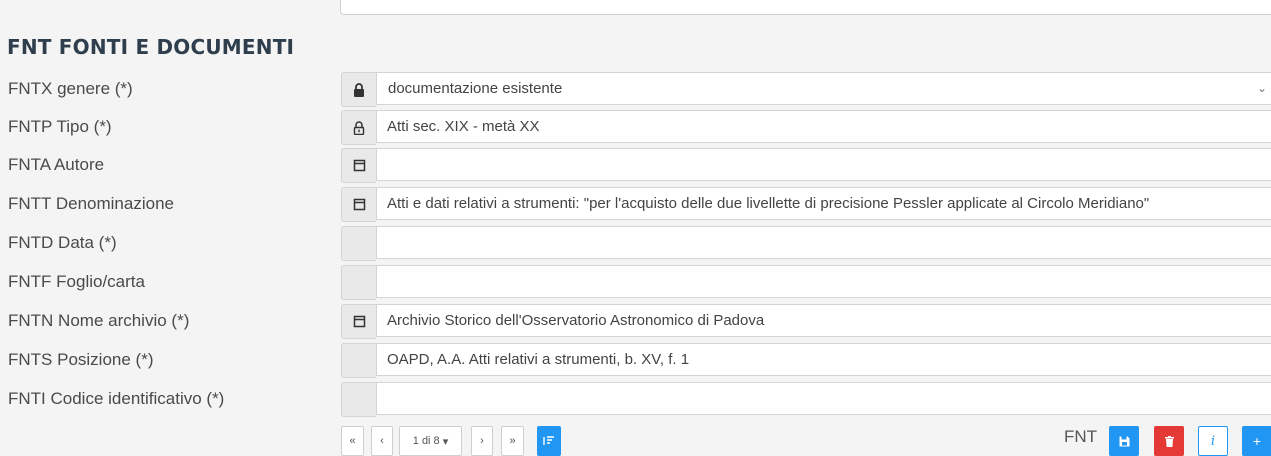 This screenshot has width=1271, height=456. What do you see at coordinates (823, 126) in the screenshot?
I see `fntp-tipo-input: Atti sec. XIX - metà XX` at bounding box center [823, 126].